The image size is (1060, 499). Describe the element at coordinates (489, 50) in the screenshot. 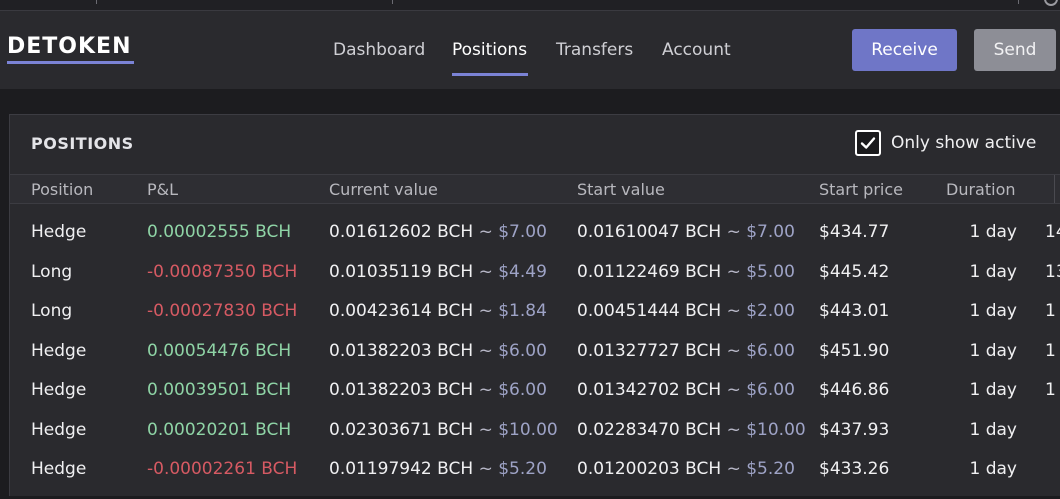

I see `nav-positions: Positions` at that location.